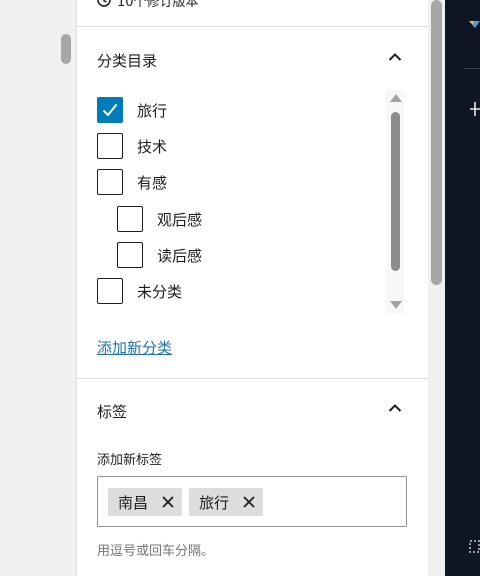 This screenshot has width=480, height=576. What do you see at coordinates (436, 142) in the screenshot?
I see `sidebar-scrollbar-thumb` at bounding box center [436, 142].